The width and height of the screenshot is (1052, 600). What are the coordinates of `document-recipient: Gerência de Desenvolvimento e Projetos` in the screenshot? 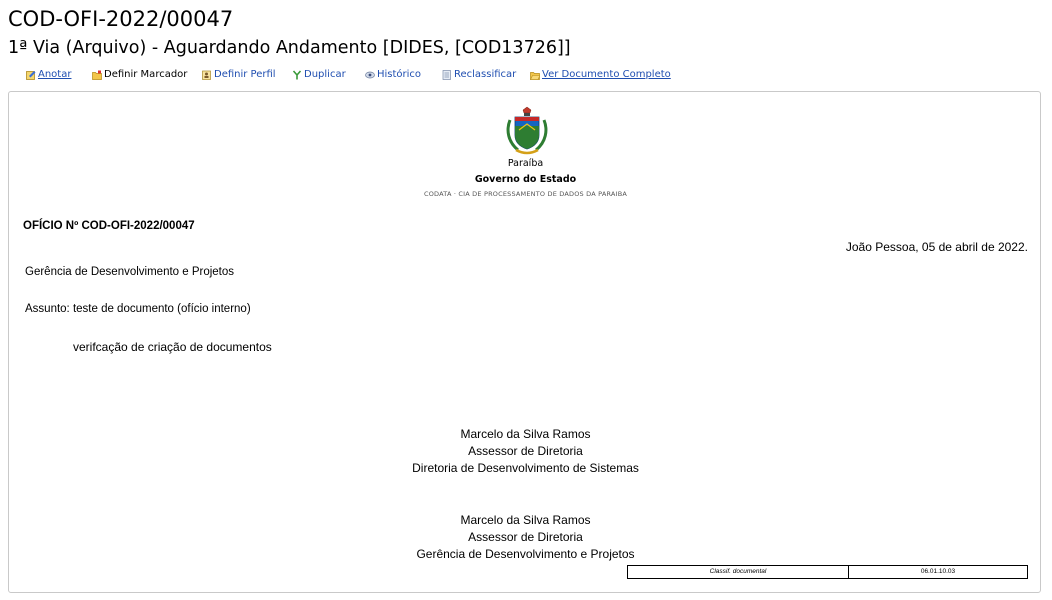 It's located at (130, 272).